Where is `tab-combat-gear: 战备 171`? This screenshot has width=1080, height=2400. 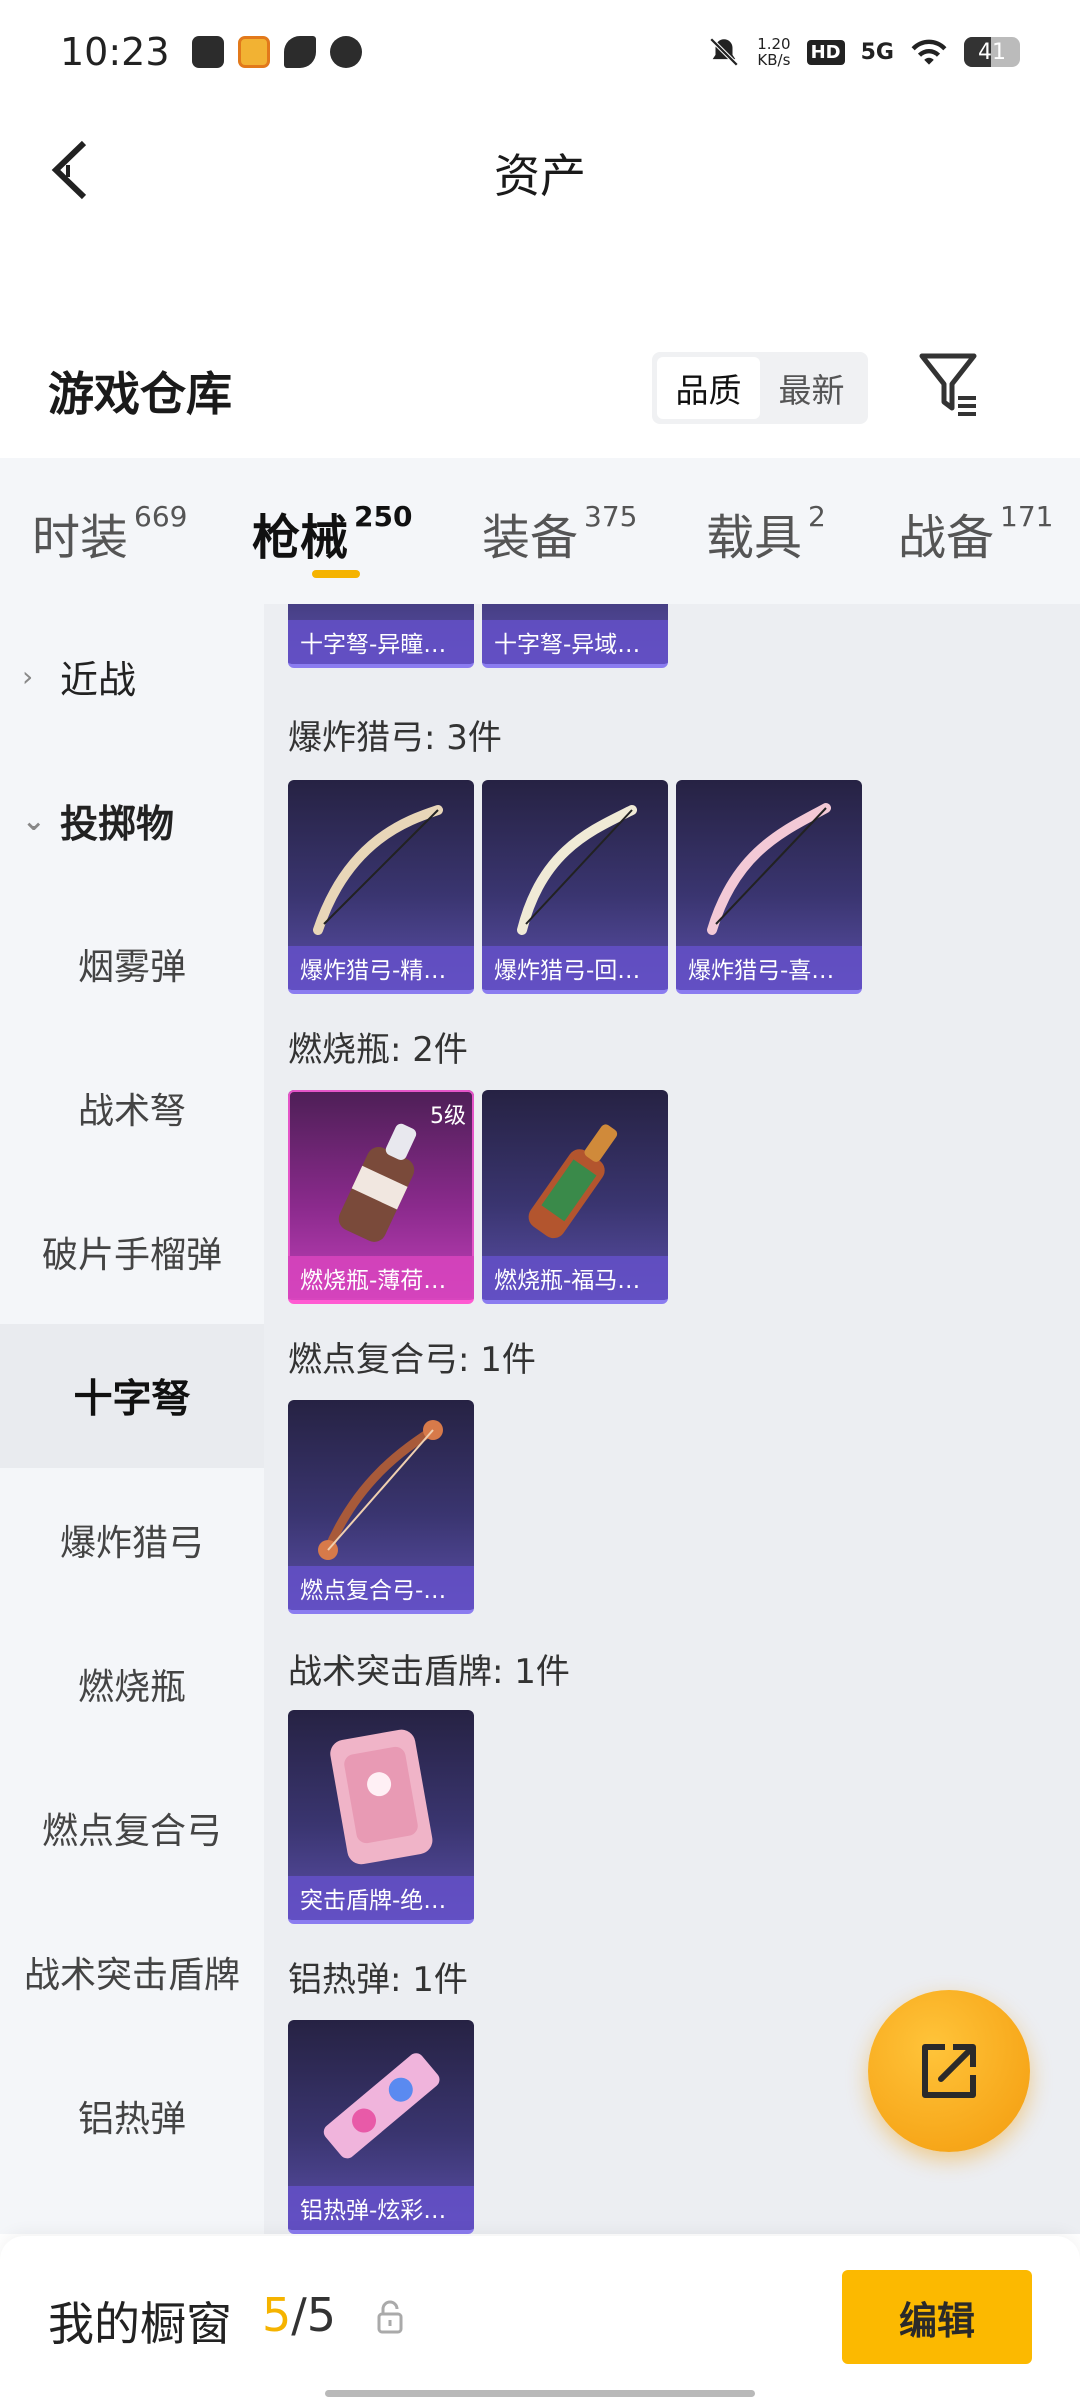
tab-combat-gear: 战备 171 is located at coordinates (975, 533).